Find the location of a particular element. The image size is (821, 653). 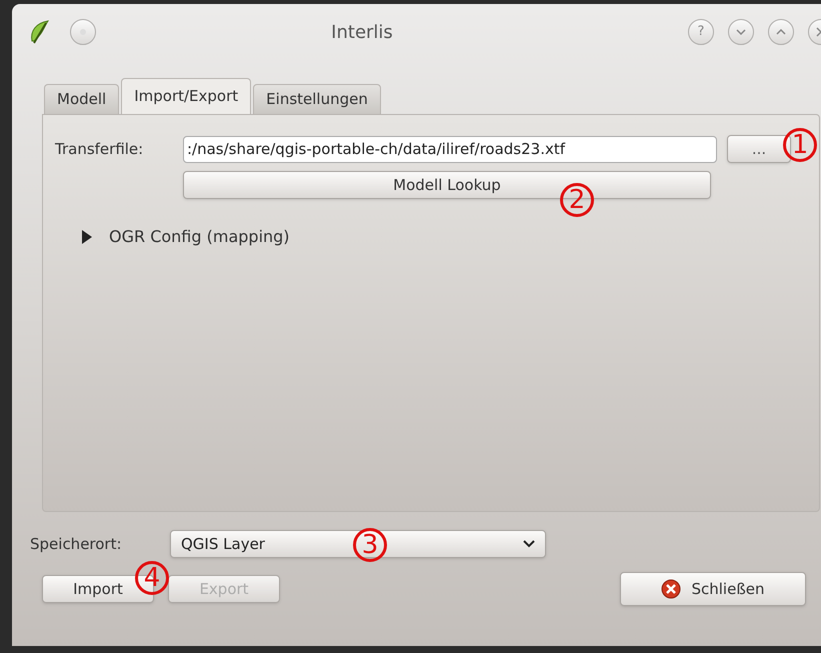

tab: Einstellungen is located at coordinates (317, 99).